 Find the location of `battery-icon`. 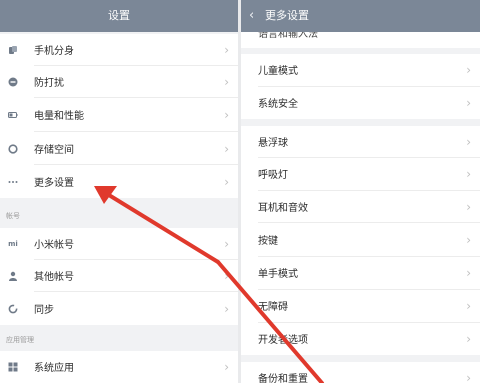

battery-icon is located at coordinates (13, 115).